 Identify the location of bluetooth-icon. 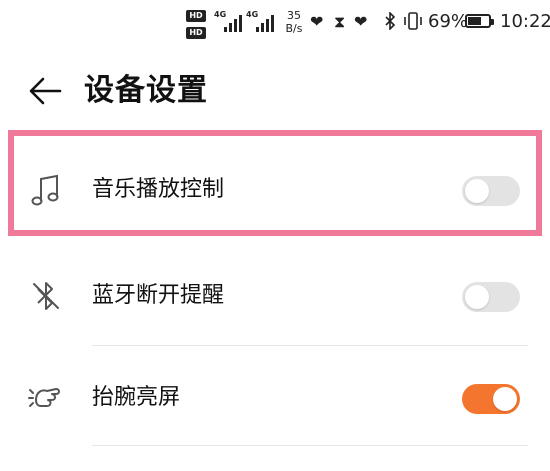
(390, 21).